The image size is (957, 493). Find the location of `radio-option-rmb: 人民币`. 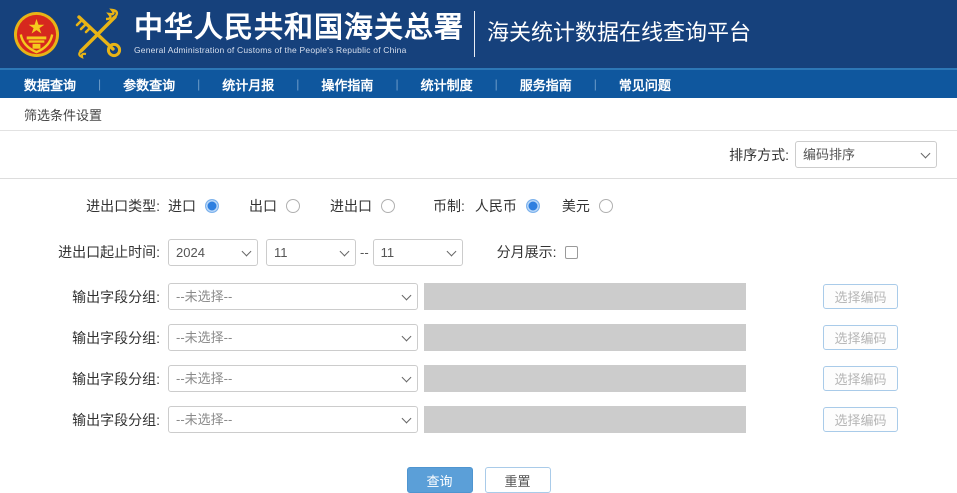

radio-option-rmb: 人民币 is located at coordinates (507, 206).